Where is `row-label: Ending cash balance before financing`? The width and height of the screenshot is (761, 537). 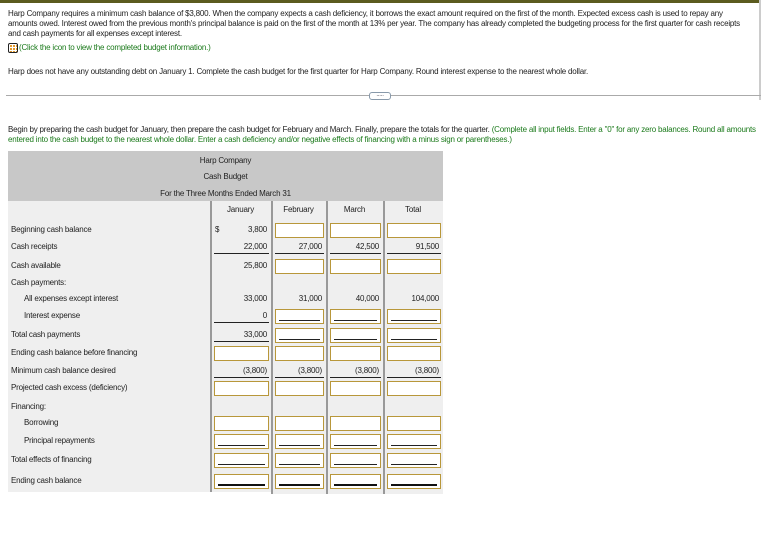 row-label: Ending cash balance before financing is located at coordinates (74, 352).